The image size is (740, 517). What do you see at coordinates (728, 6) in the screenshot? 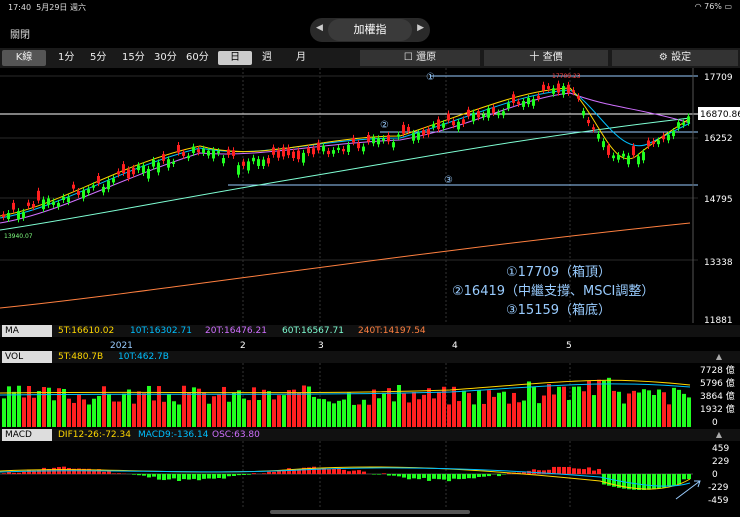
I see `battery-icon: ▭` at bounding box center [728, 6].